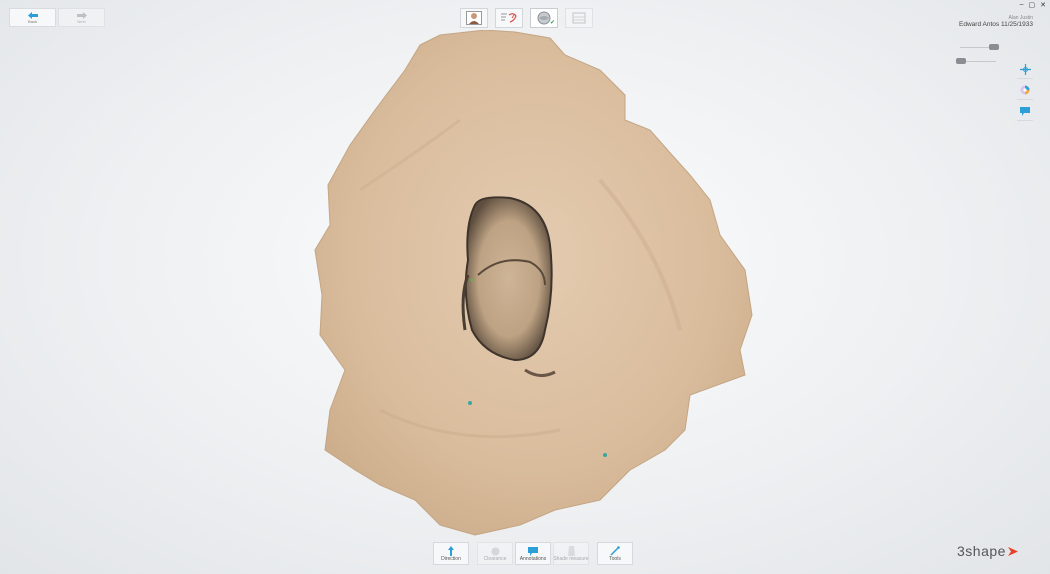 The image size is (1050, 574). What do you see at coordinates (451, 551) in the screenshot?
I see `direction-icon` at bounding box center [451, 551].